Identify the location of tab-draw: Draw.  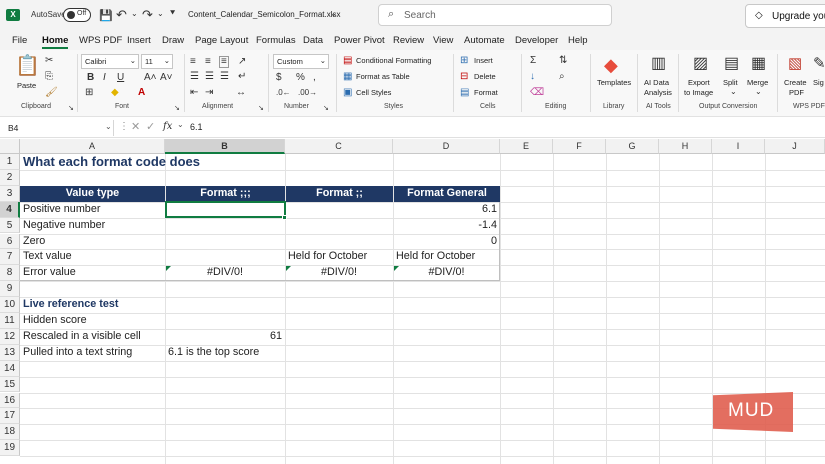
(173, 40).